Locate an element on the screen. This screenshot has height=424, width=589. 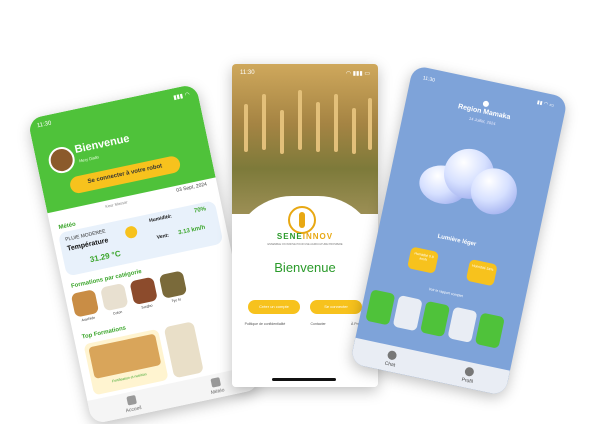
category-list: Arachide Coton Sorgho Tye fo is located at coordinates (129, 296).